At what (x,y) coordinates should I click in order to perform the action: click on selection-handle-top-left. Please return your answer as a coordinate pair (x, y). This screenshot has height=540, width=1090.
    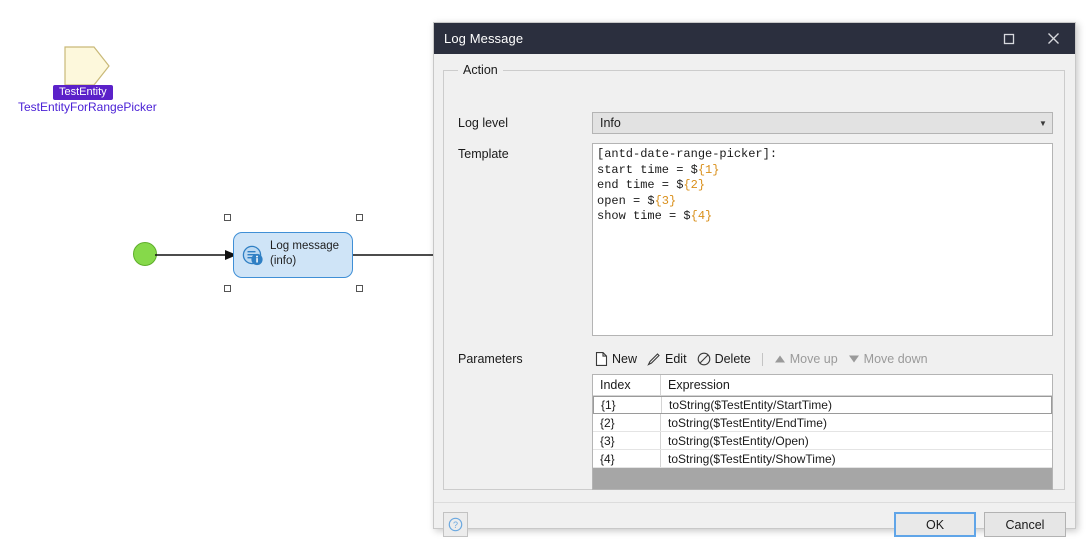
    Looking at the image, I should click on (227, 217).